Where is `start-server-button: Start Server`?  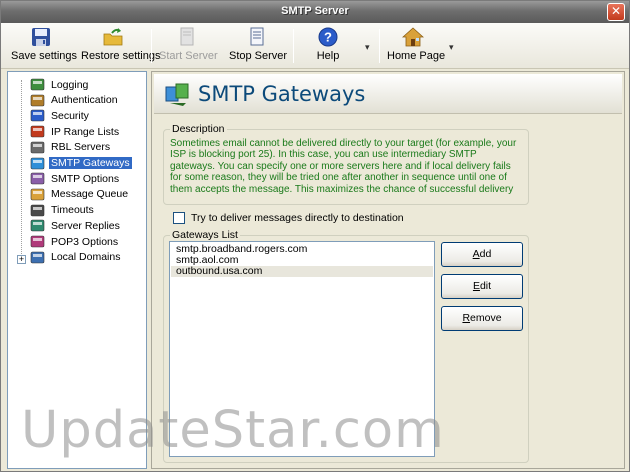 start-server-button: Start Server is located at coordinates (188, 46).